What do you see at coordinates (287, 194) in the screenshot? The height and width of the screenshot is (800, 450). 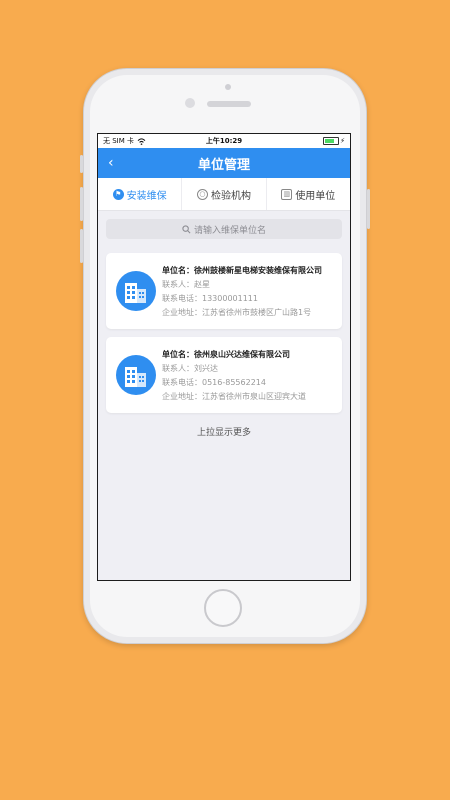 I see `building-icon: ▥` at bounding box center [287, 194].